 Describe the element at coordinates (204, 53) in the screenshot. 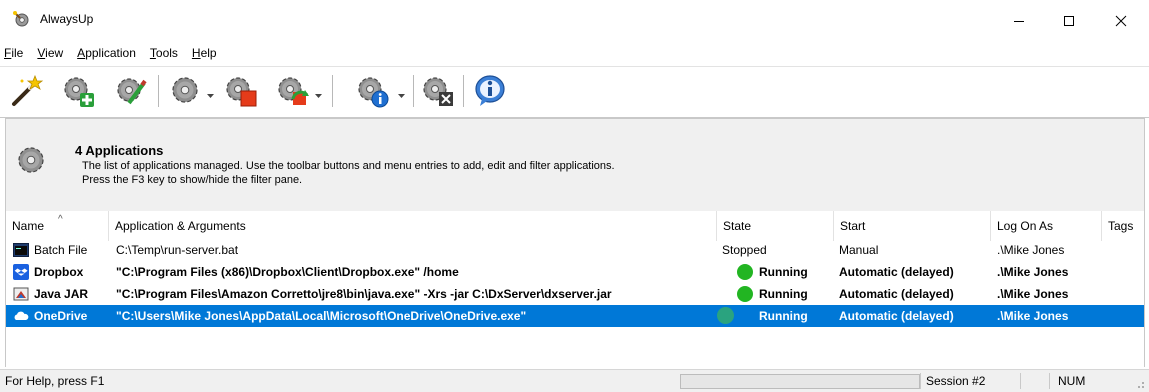

I see `menu-help: Help` at that location.